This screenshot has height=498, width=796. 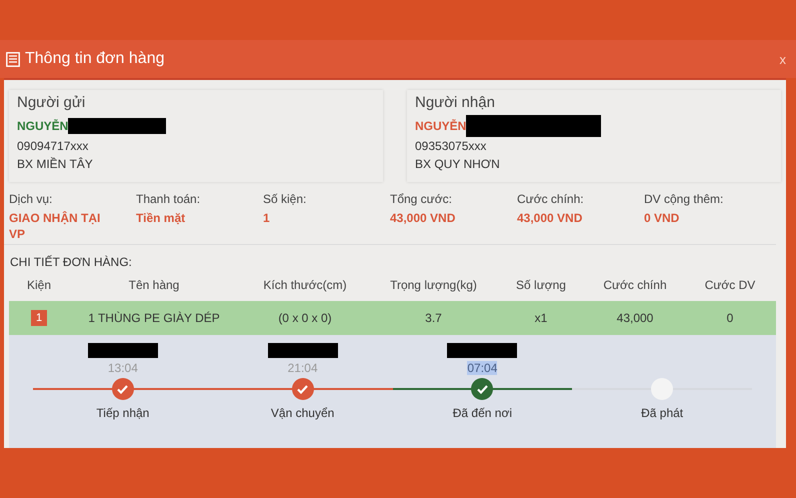 What do you see at coordinates (39, 285) in the screenshot?
I see `column-header: Kiện` at bounding box center [39, 285].